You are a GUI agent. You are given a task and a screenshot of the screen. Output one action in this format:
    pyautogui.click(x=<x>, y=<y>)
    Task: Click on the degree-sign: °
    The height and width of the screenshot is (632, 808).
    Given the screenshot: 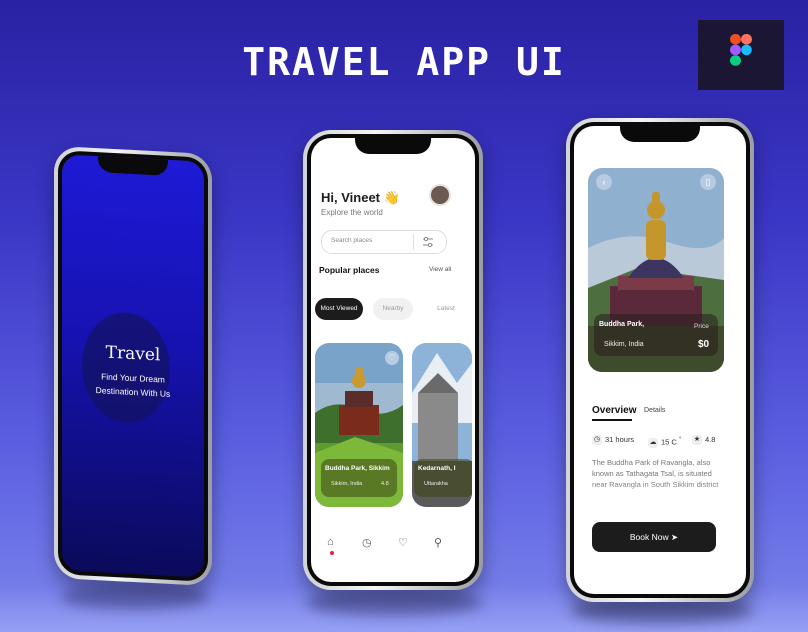 What is the action you would take?
    pyautogui.click(x=680, y=440)
    